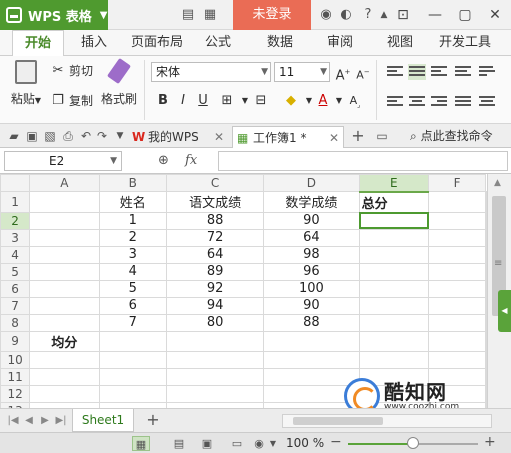 The width and height of the screenshot is (511, 453). What do you see at coordinates (215, 237) in the screenshot?
I see `cell-C3: 72` at bounding box center [215, 237].